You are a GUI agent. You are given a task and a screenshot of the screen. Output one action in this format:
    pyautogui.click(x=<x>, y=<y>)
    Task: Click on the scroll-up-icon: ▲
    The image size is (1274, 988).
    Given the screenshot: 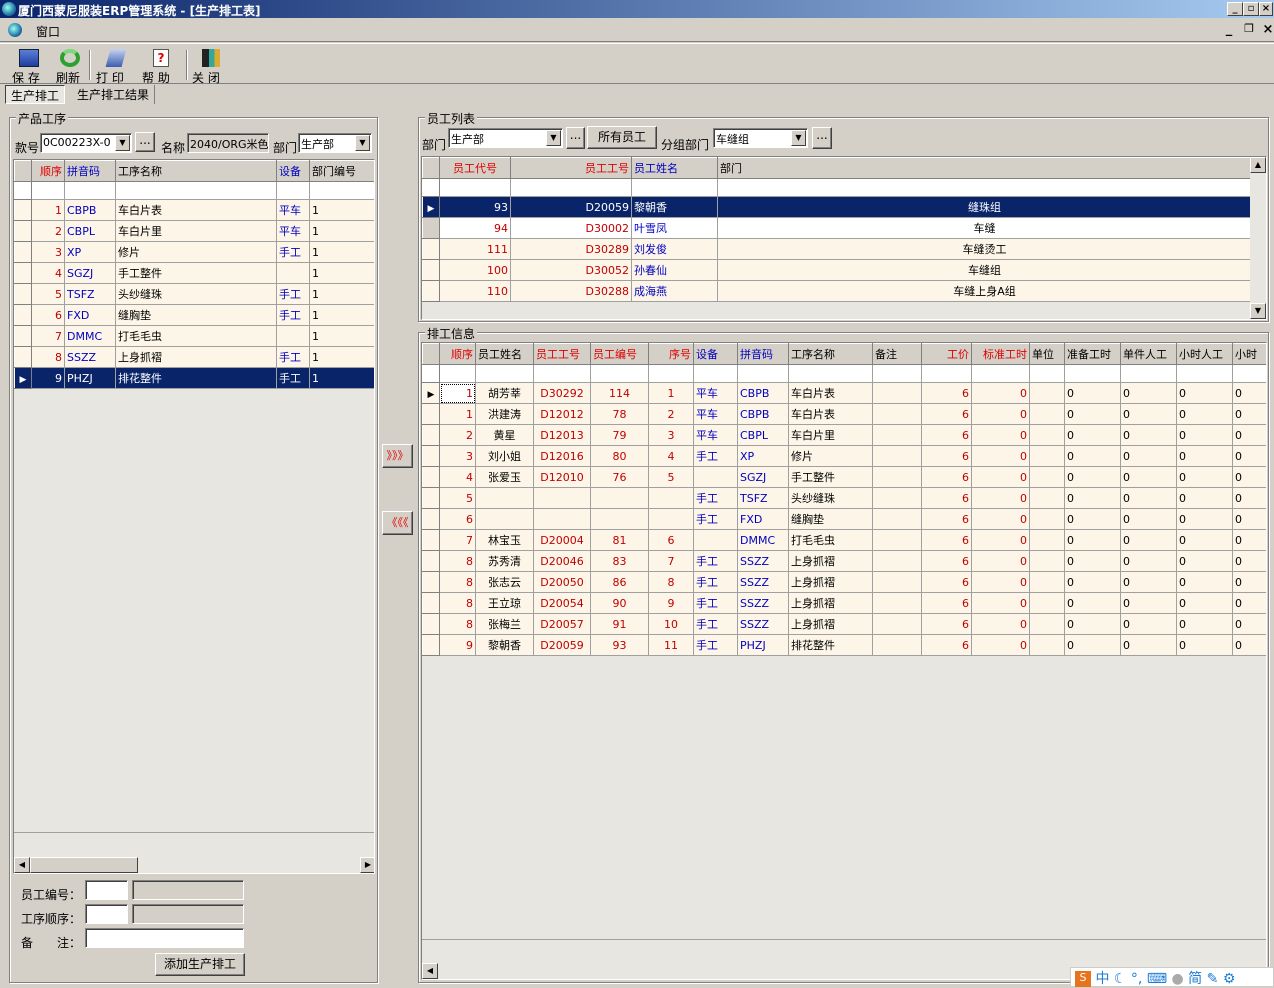 What is the action you would take?
    pyautogui.click(x=1258, y=165)
    